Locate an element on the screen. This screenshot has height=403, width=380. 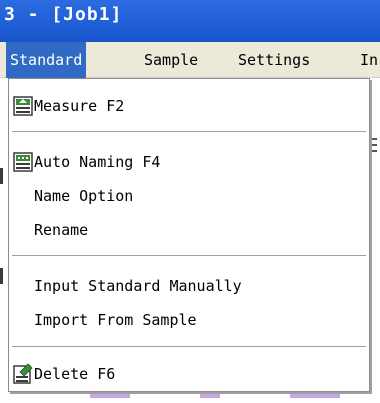
auto-naming-icon is located at coordinates (23, 162).